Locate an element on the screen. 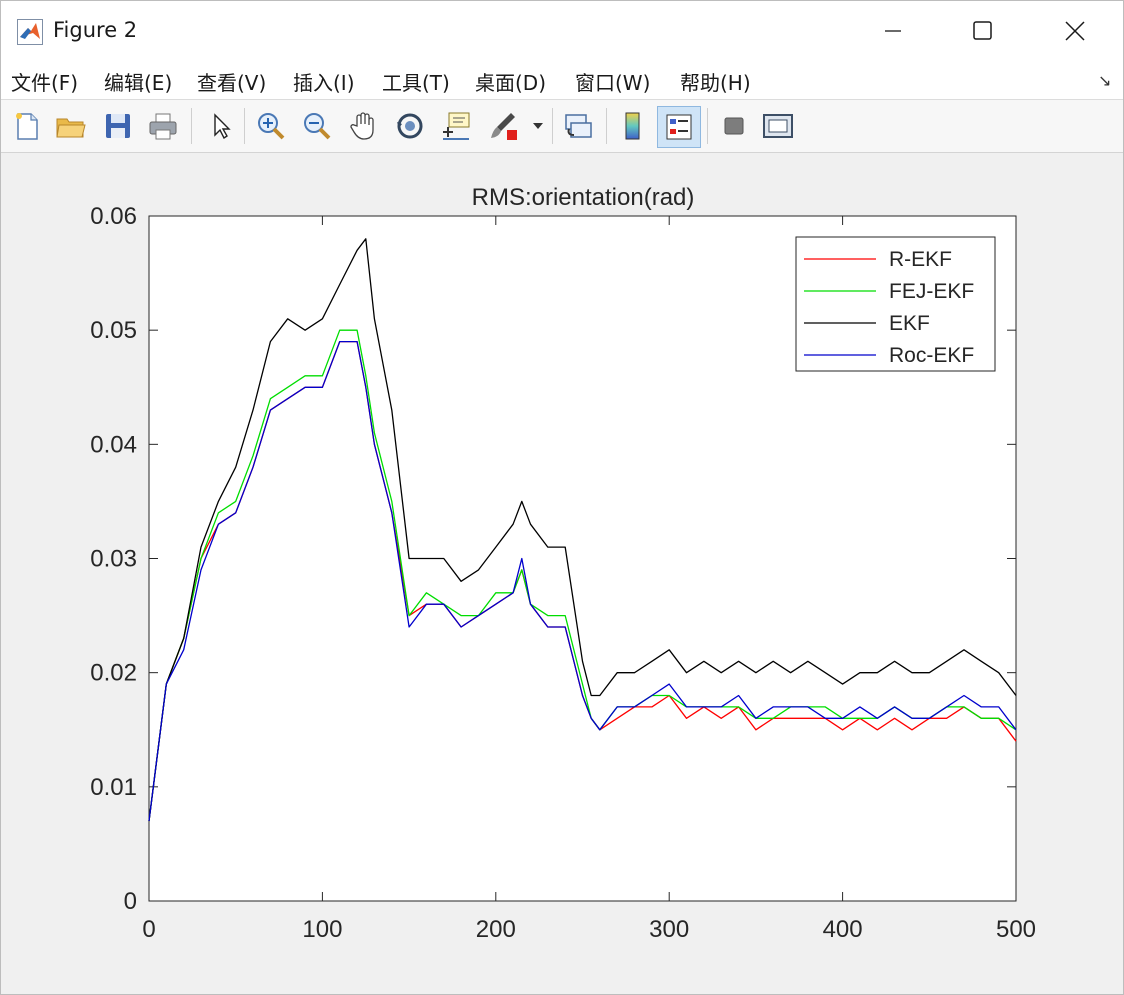 Image resolution: width=1124 pixels, height=995 pixels. x-tick-label: 500 is located at coordinates (1016, 929).